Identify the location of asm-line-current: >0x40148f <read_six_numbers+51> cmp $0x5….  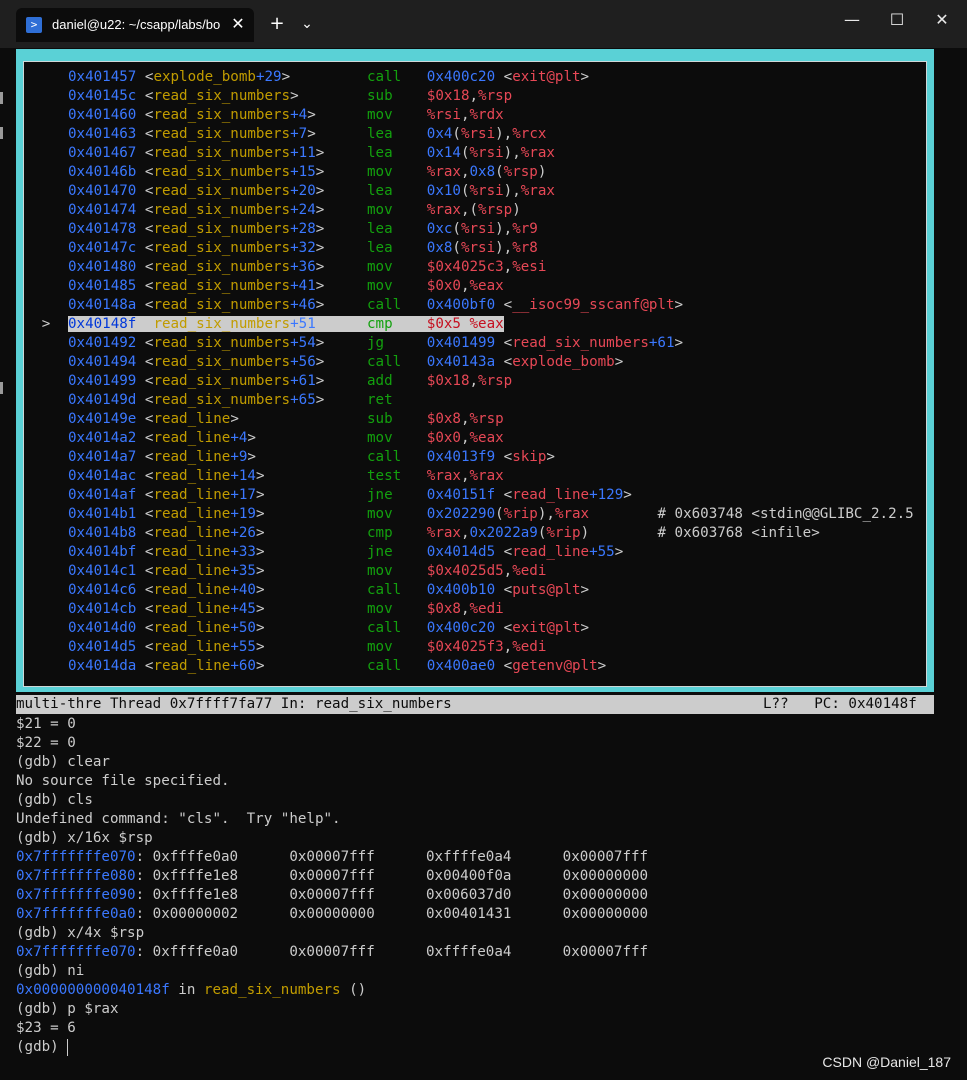
(469, 324).